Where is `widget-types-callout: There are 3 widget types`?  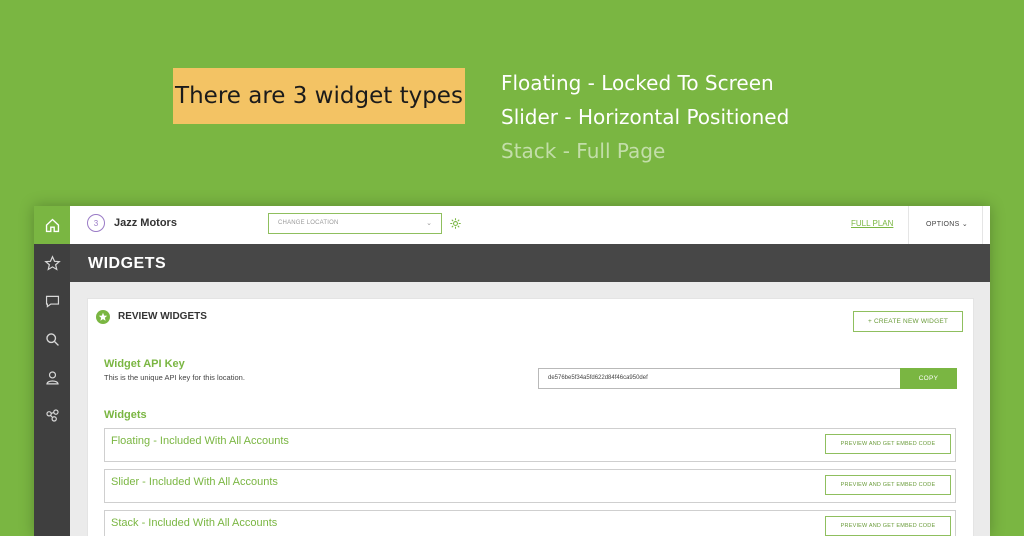
widget-types-callout: There are 3 widget types is located at coordinates (319, 96).